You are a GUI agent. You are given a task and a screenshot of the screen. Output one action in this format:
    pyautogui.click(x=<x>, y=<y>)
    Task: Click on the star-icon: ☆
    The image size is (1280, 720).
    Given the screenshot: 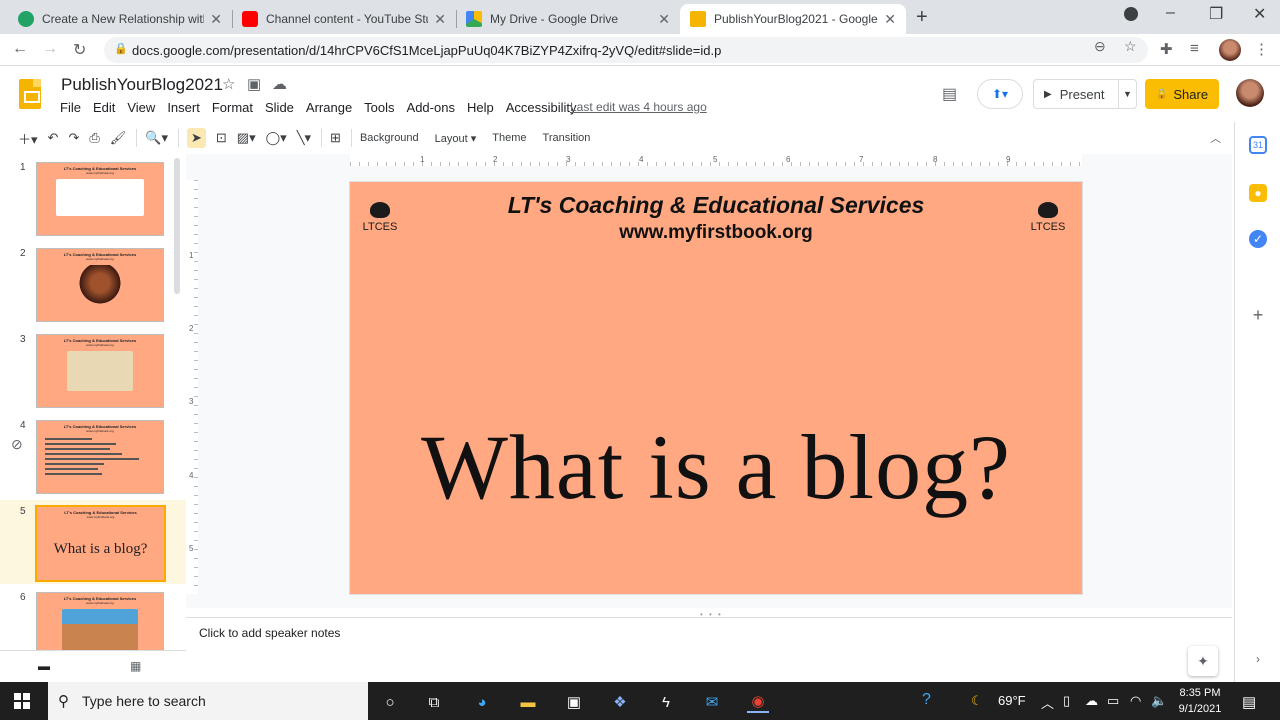 What is the action you would take?
    pyautogui.click(x=228, y=84)
    